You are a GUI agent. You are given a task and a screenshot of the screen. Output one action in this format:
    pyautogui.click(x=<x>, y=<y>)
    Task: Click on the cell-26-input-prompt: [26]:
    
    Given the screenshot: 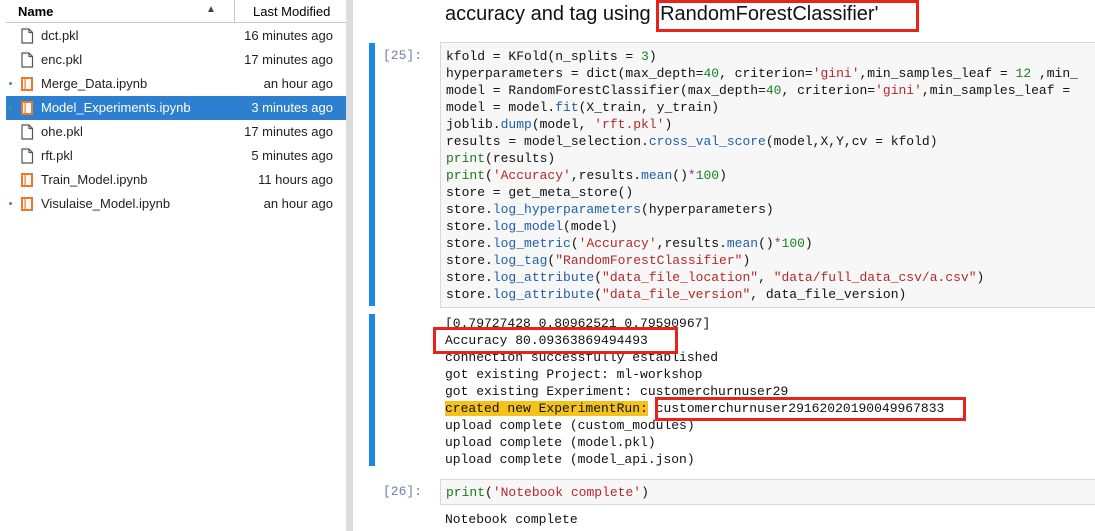 What is the action you would take?
    pyautogui.click(x=403, y=491)
    